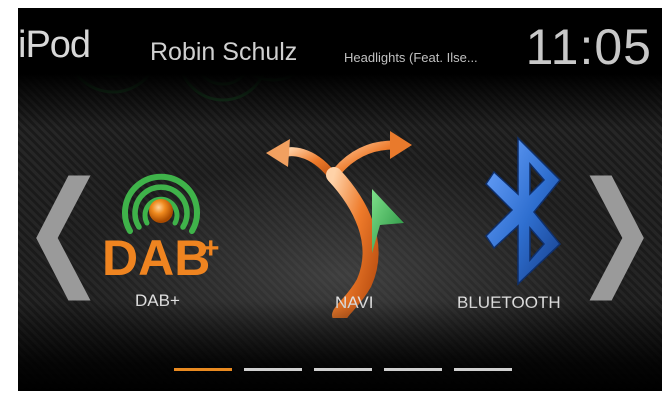  Describe the element at coordinates (588, 47) in the screenshot. I see `clock: 11:05` at that location.